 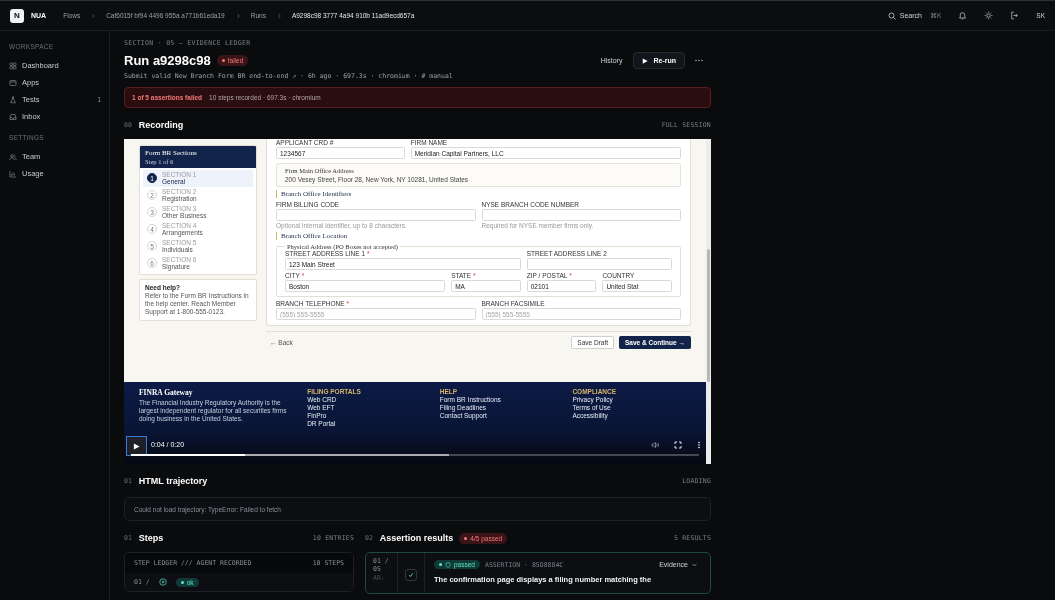 I want to click on assertion-checkbox, so click(x=411, y=575).